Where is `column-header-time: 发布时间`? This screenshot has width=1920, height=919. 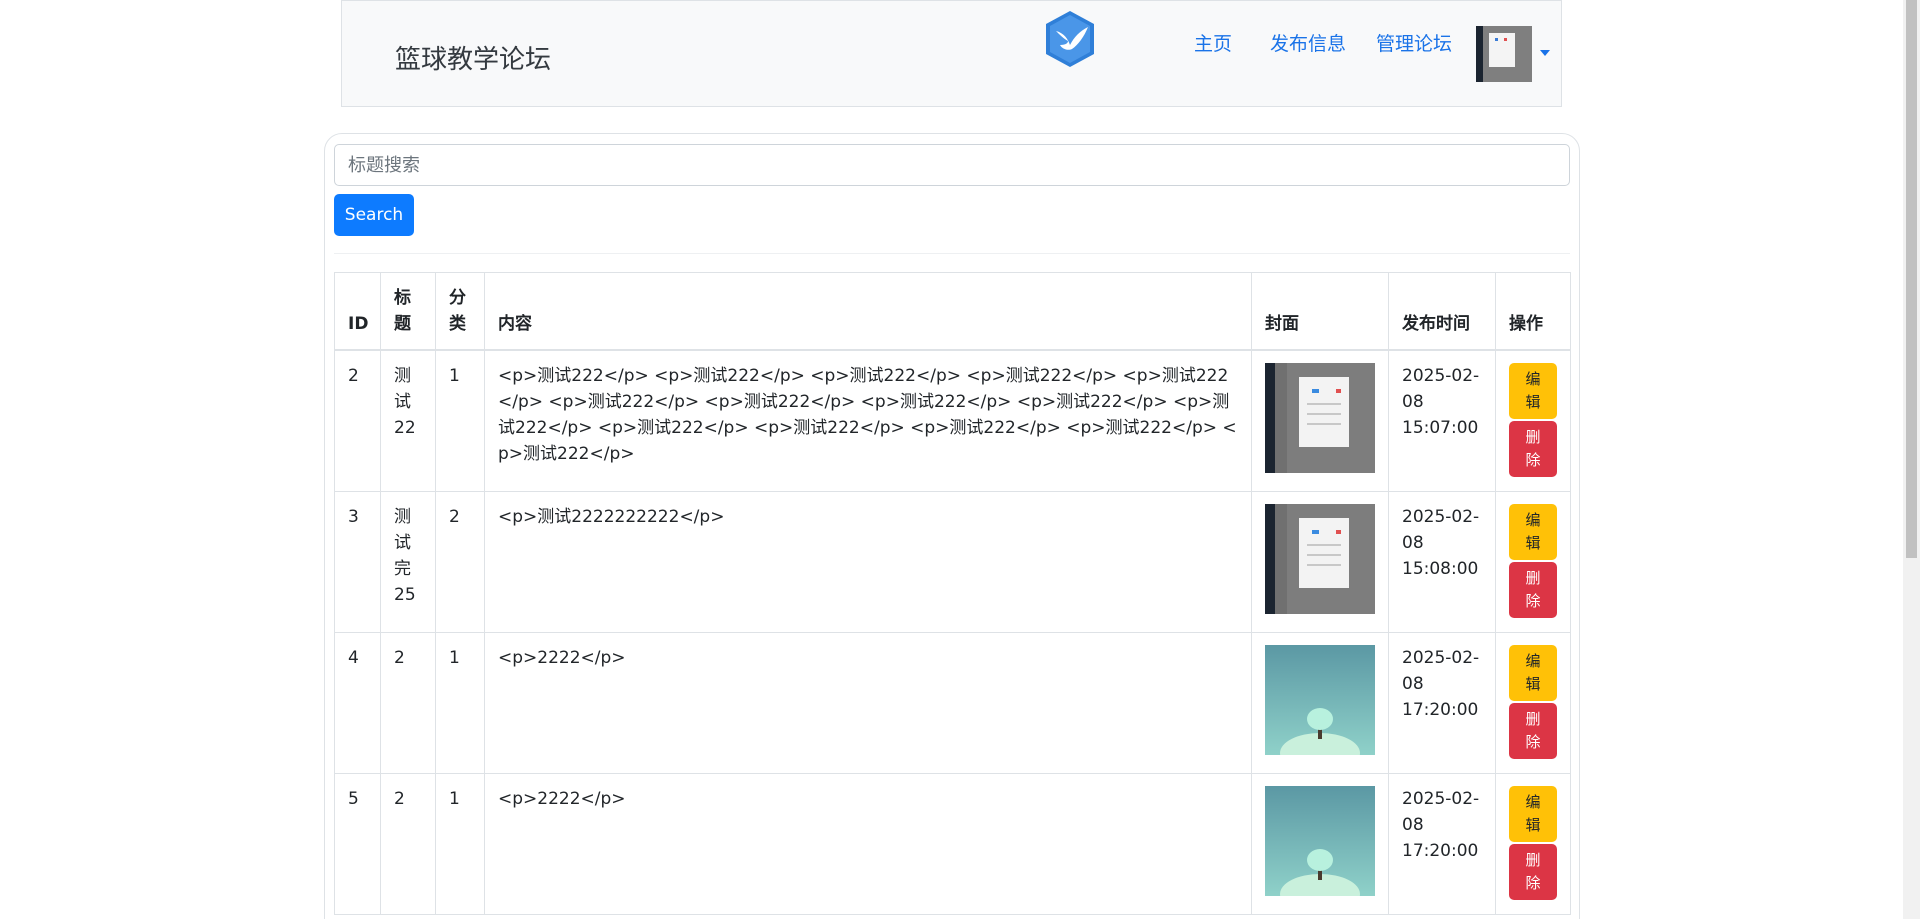
column-header-time: 发布时间 is located at coordinates (1442, 311).